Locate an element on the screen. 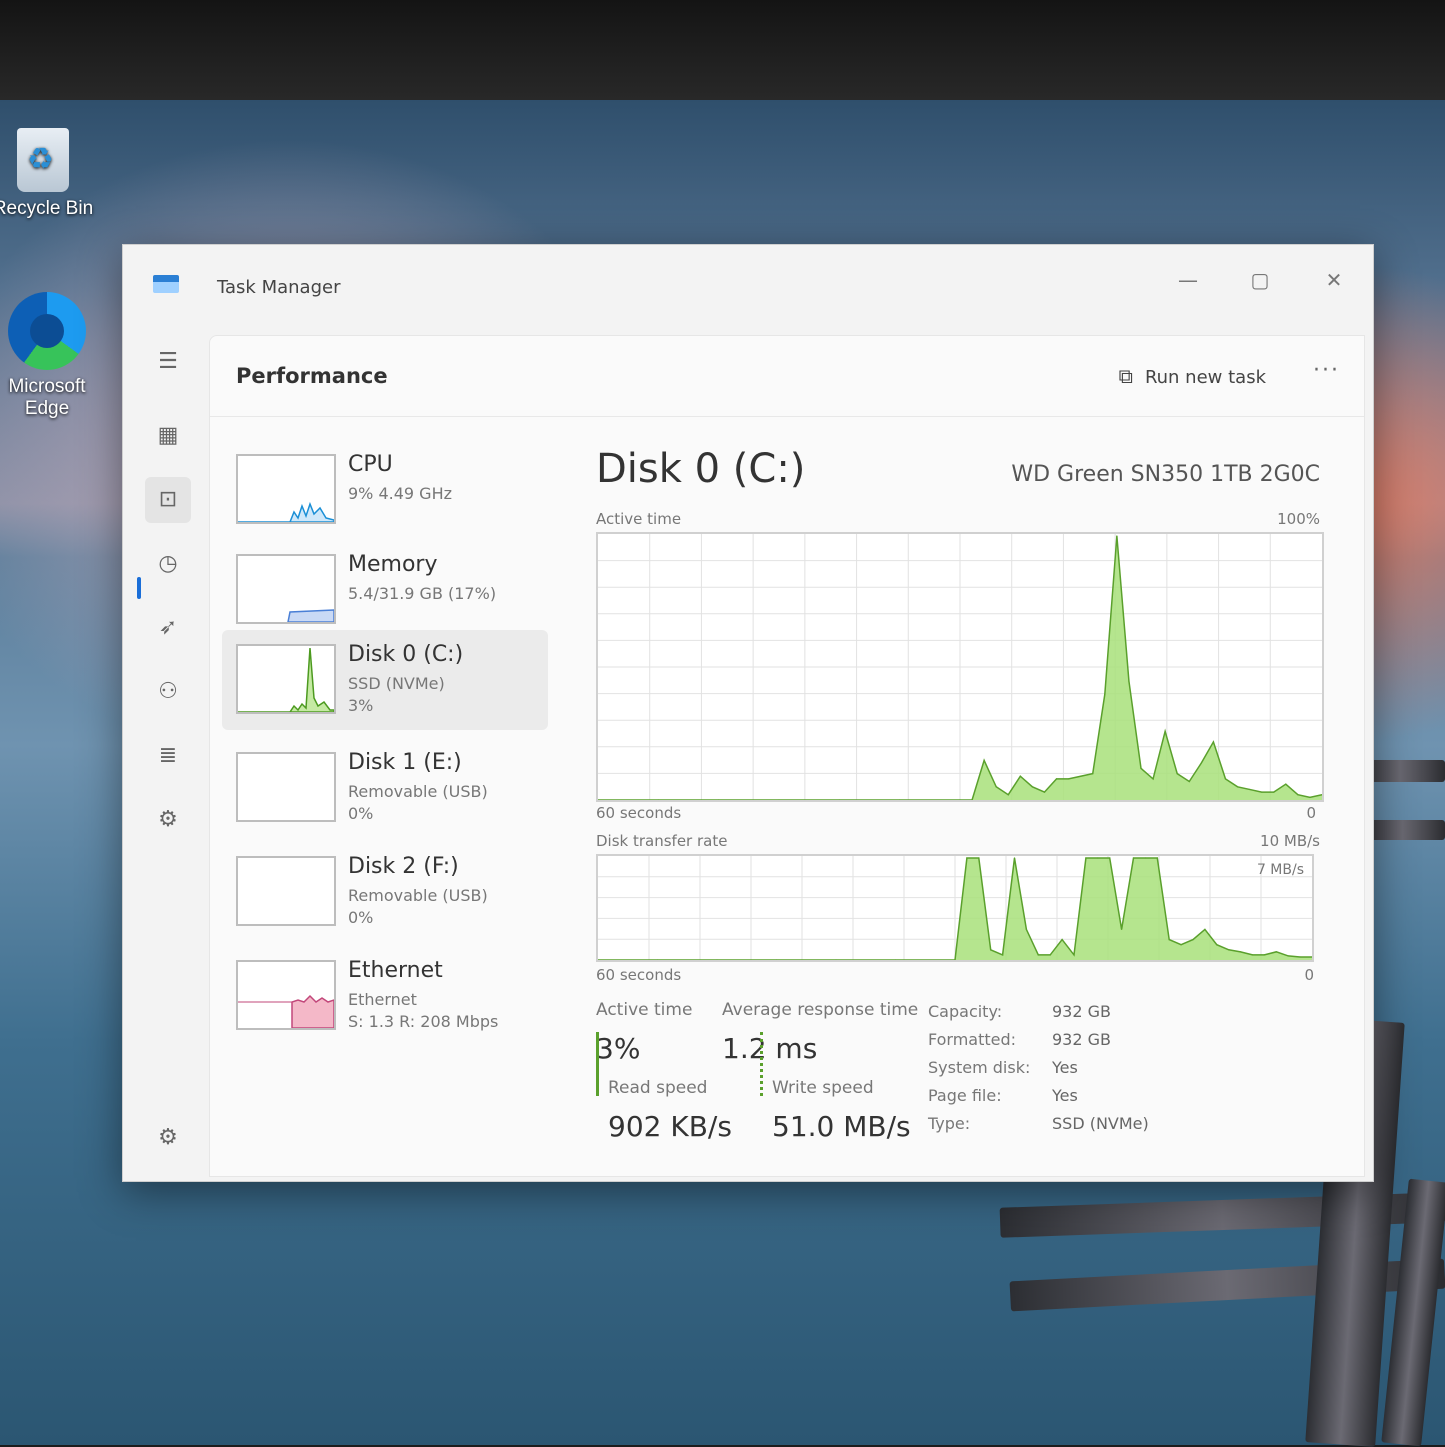 The image size is (1445, 1447). device-item-memory: Memory 5.4/31.9 GB (17%) is located at coordinates (385, 590).